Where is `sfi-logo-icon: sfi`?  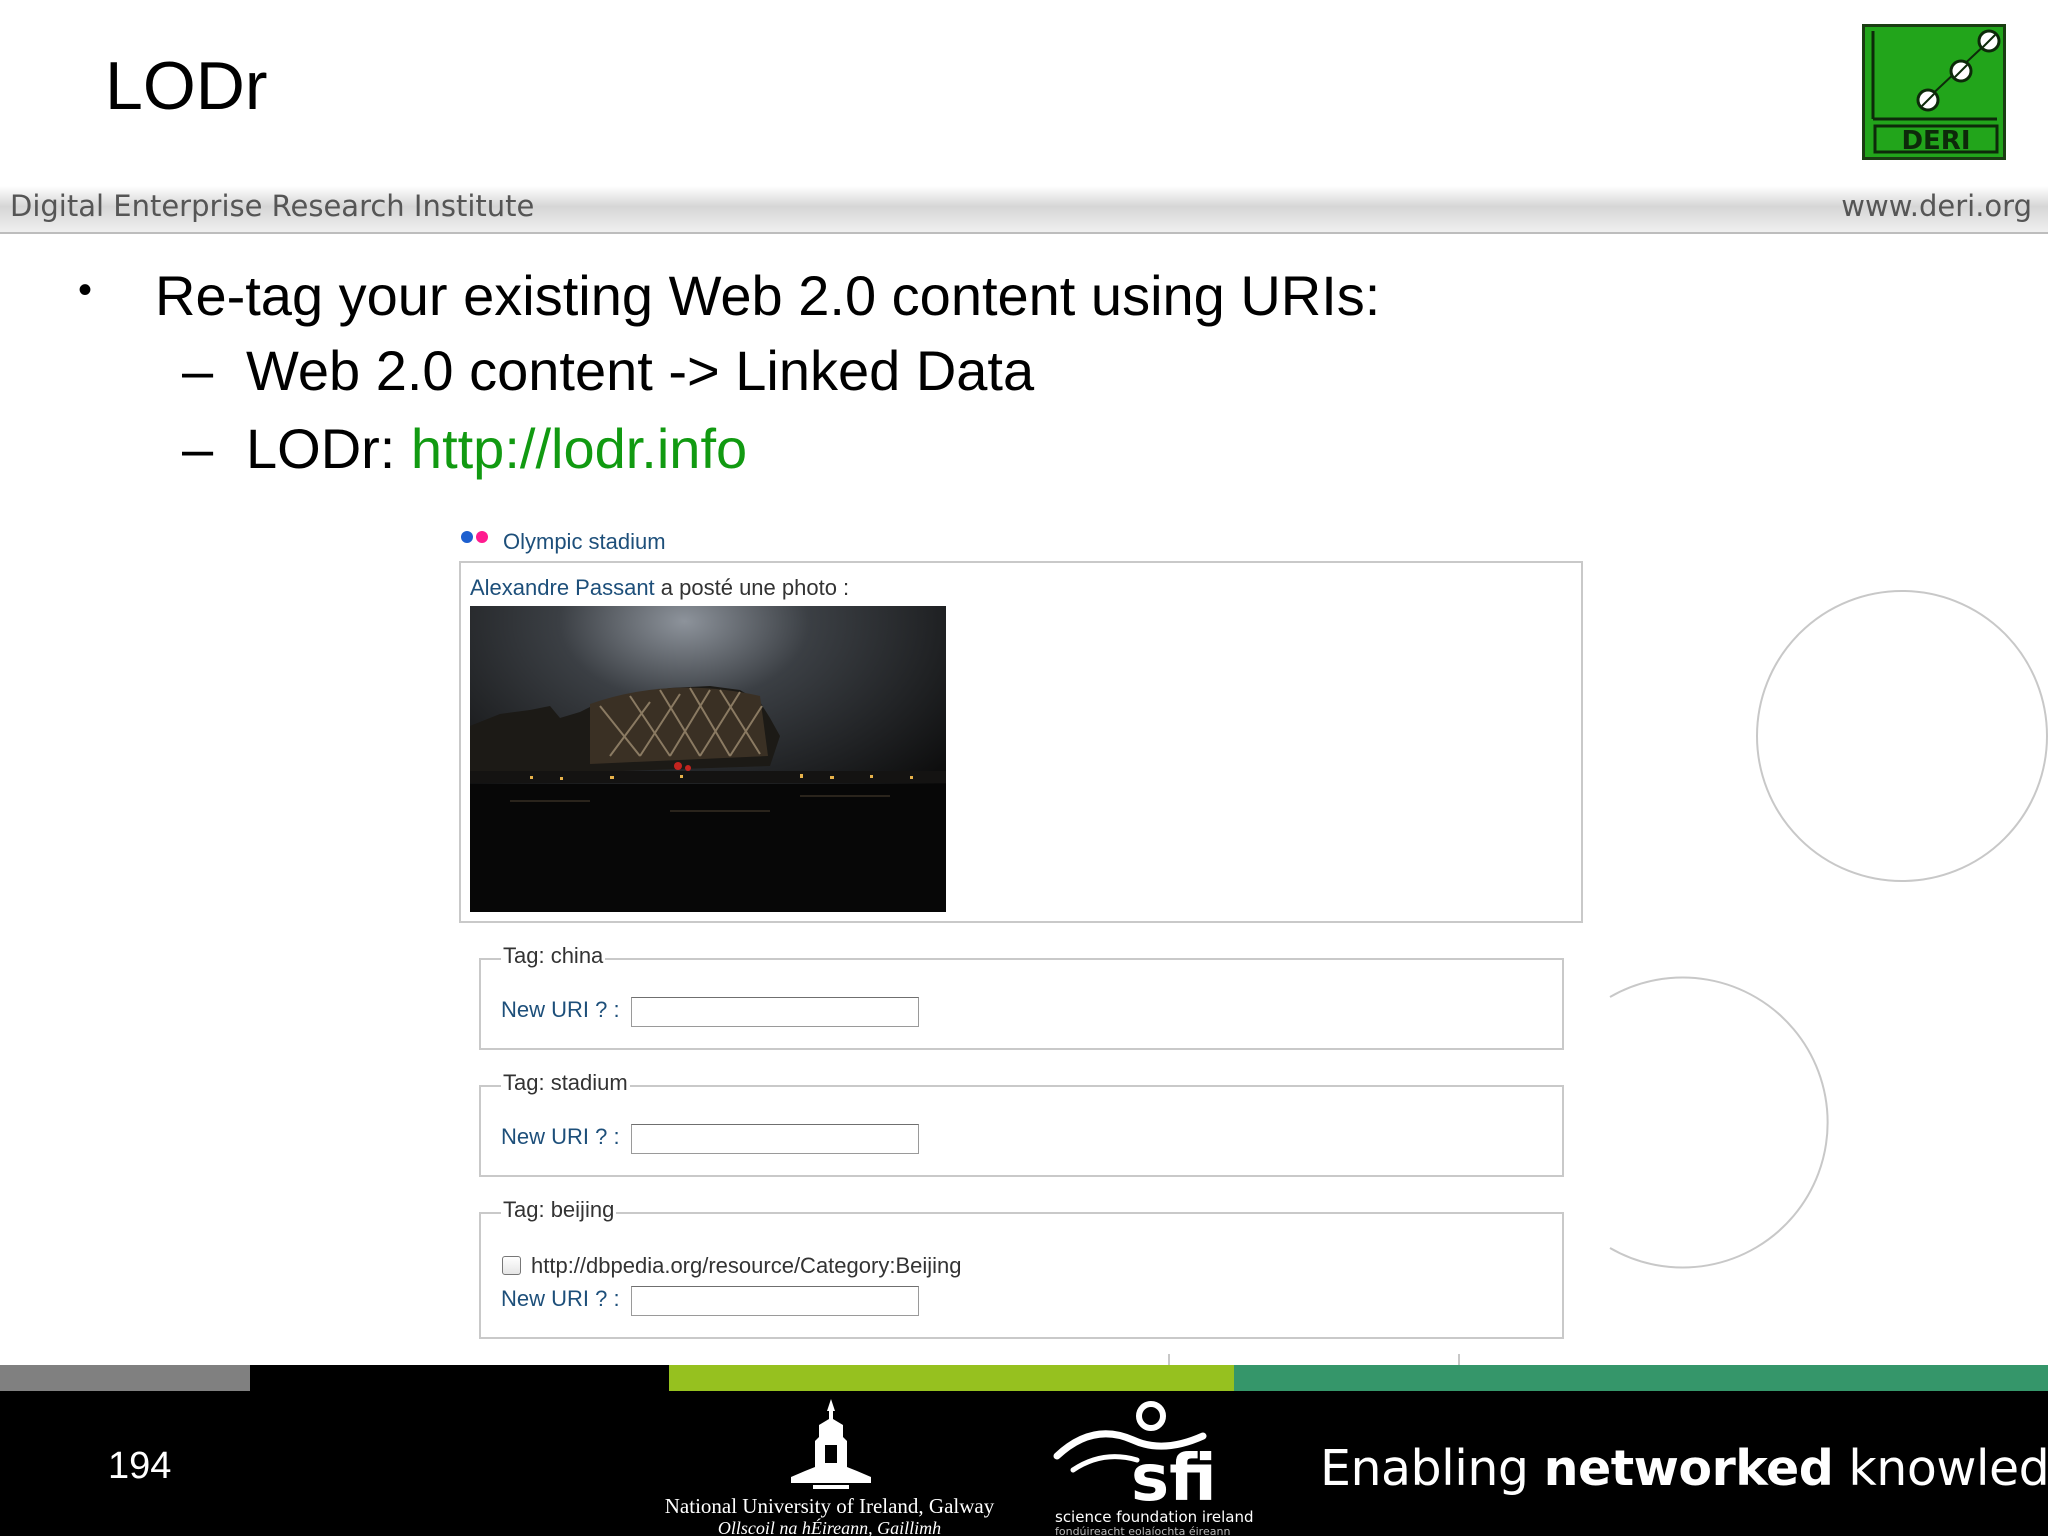
sfi-logo-icon: sfi is located at coordinates (1135, 1452).